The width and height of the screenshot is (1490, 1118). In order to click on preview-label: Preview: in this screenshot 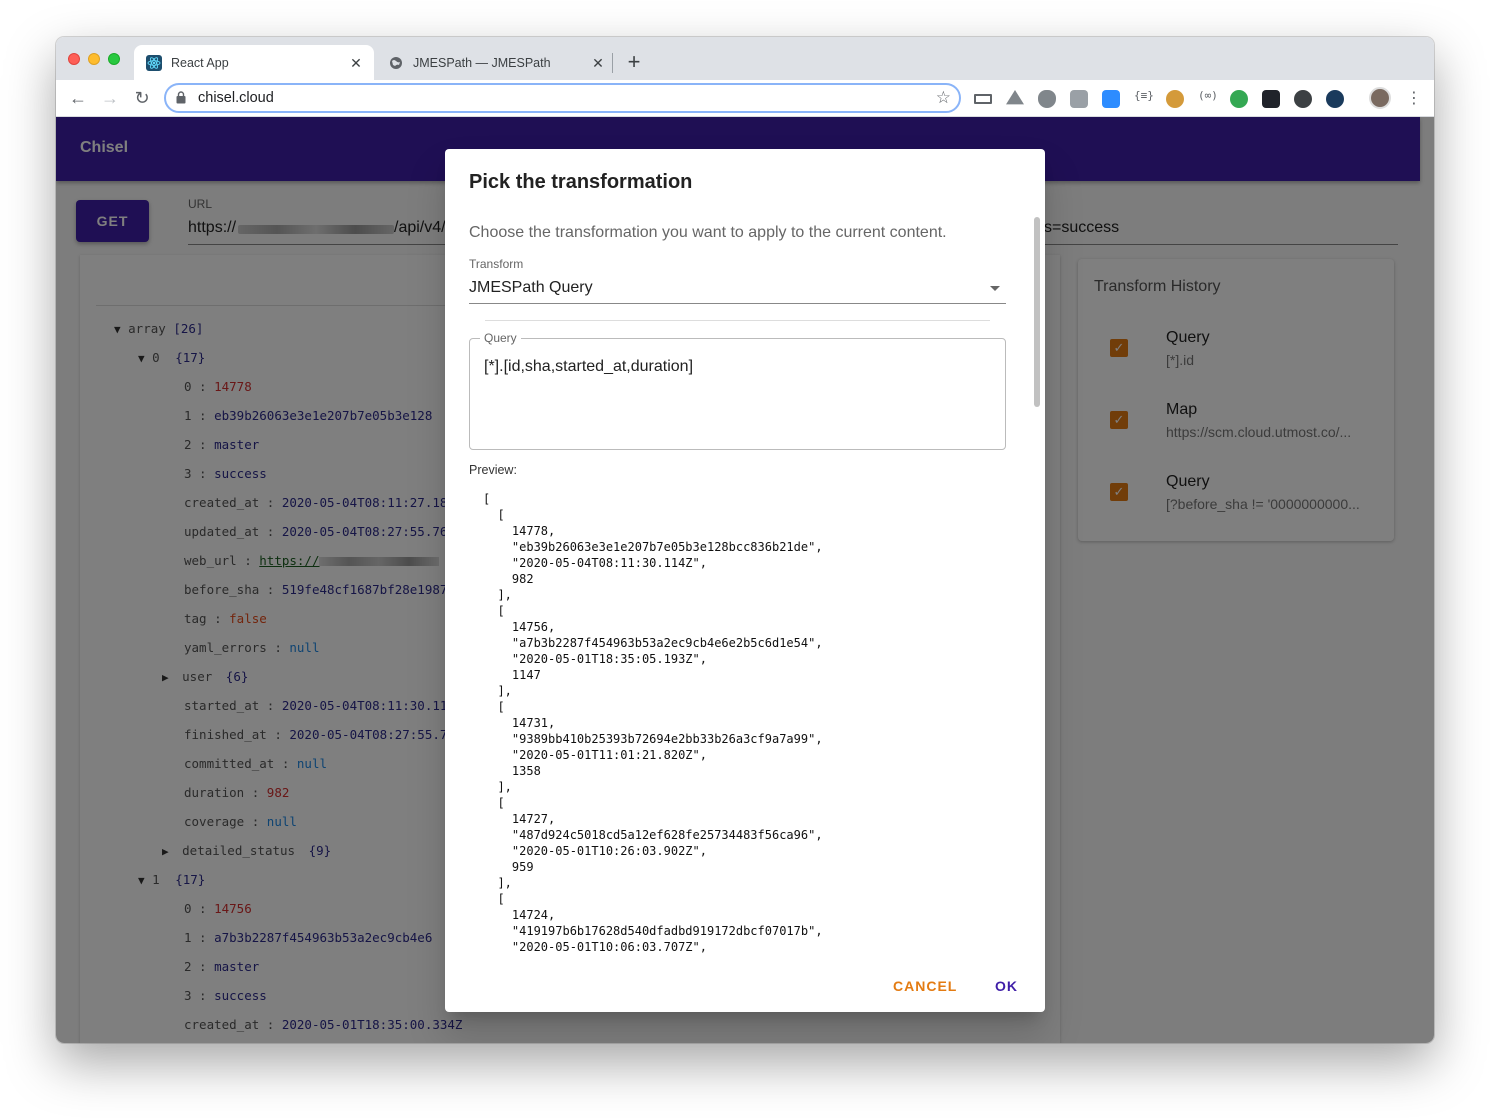, I will do `click(493, 470)`.